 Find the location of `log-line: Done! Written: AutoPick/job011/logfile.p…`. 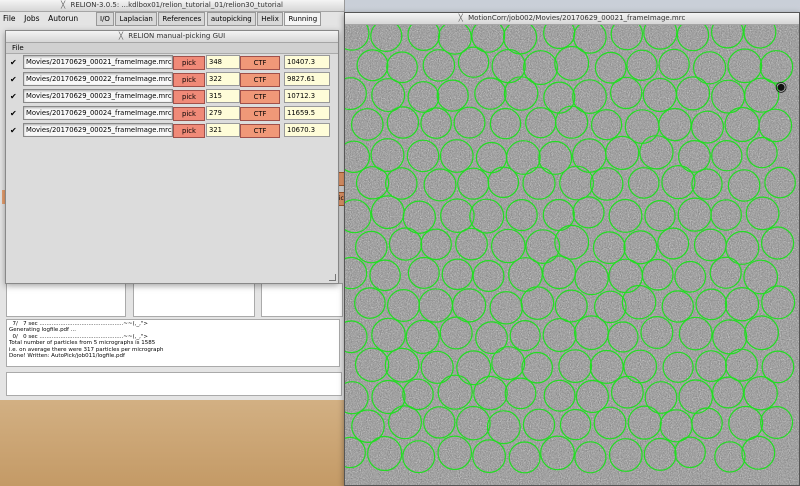

log-line: Done! Written: AutoPick/job011/logfile.p… is located at coordinates (67, 356).